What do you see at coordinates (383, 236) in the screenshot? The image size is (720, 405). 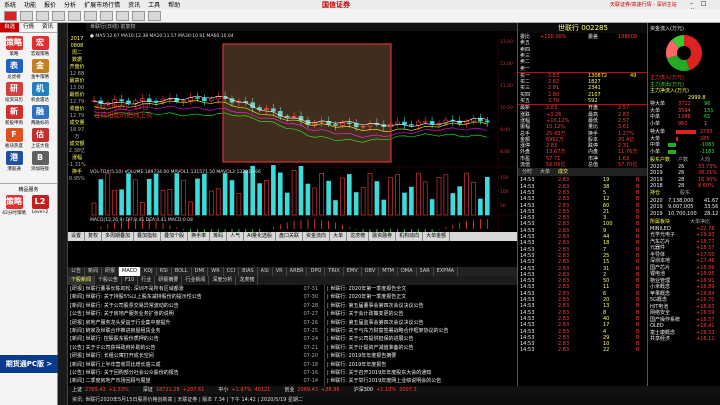 I see `chart-tab: 融资融券` at bounding box center [383, 236].